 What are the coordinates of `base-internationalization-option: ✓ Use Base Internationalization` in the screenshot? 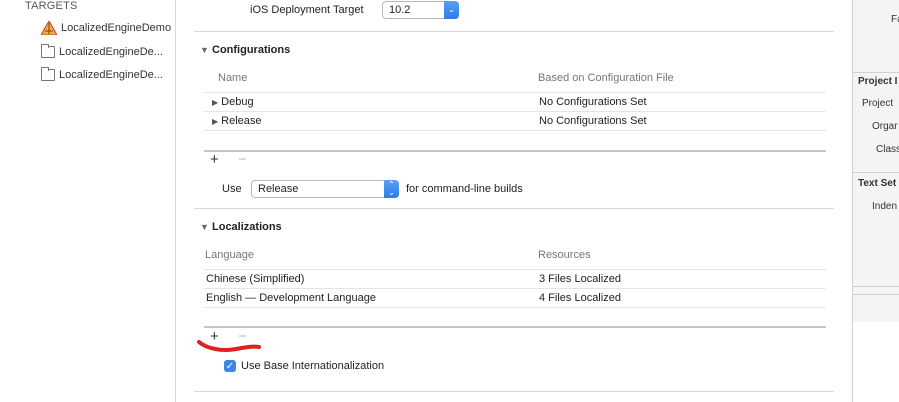 It's located at (304, 366).